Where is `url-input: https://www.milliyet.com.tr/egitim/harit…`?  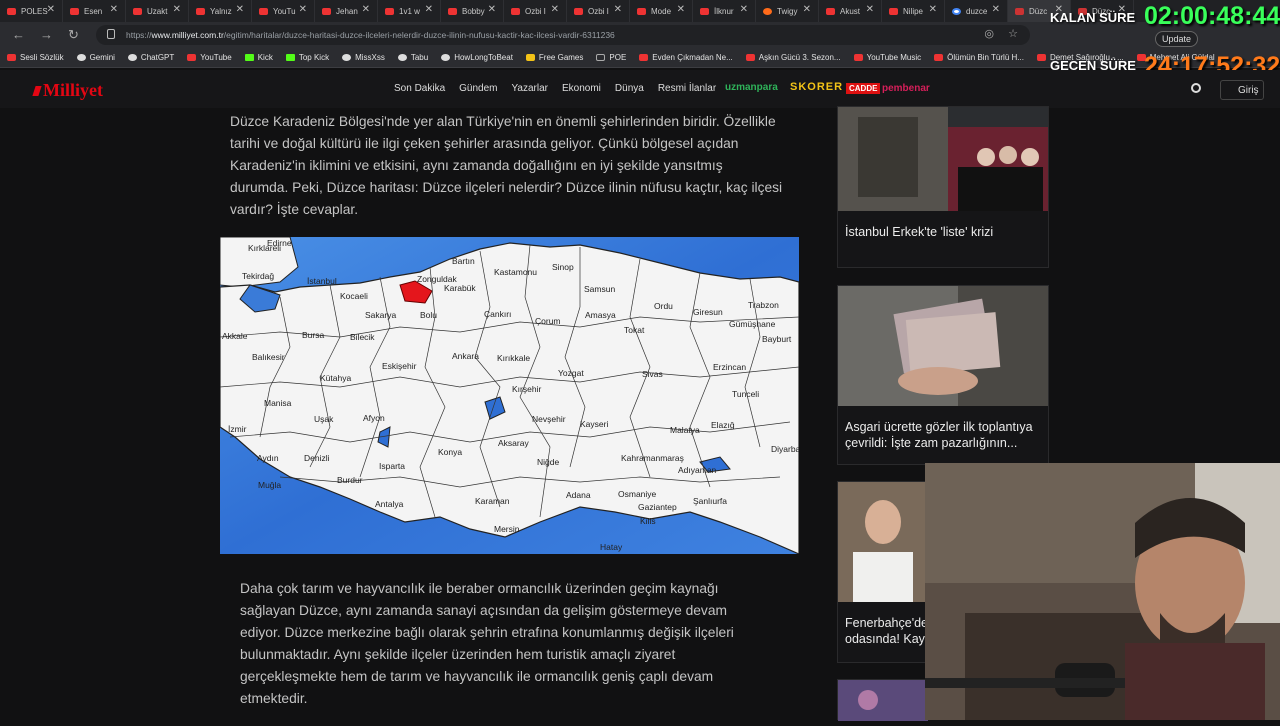 url-input: https://www.milliyet.com.tr/egitim/harit… is located at coordinates (563, 35).